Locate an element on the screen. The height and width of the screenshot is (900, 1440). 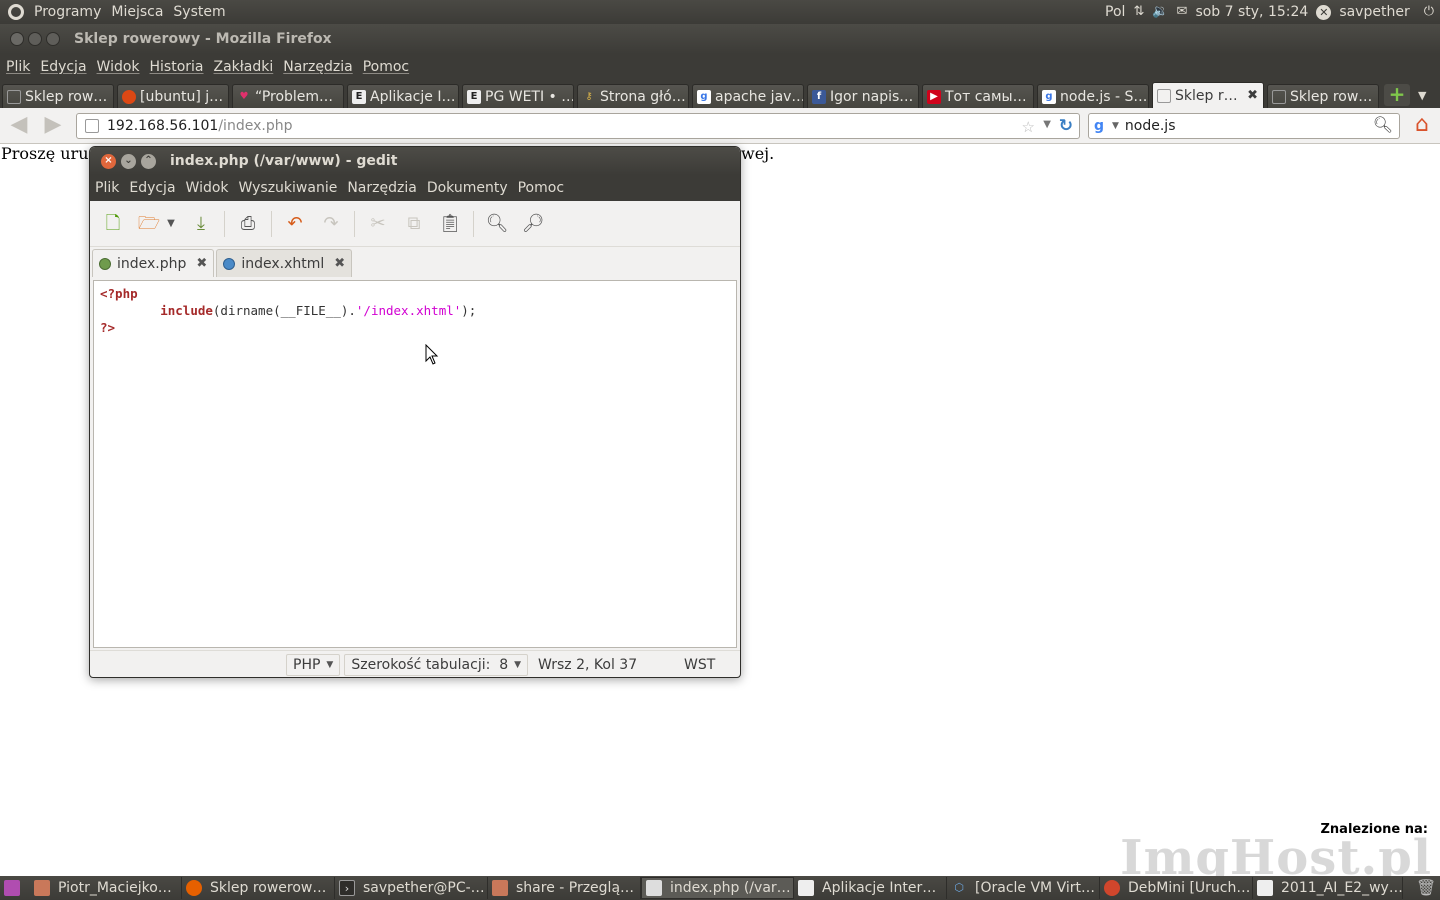
show-desktop-button is located at coordinates (15, 888).